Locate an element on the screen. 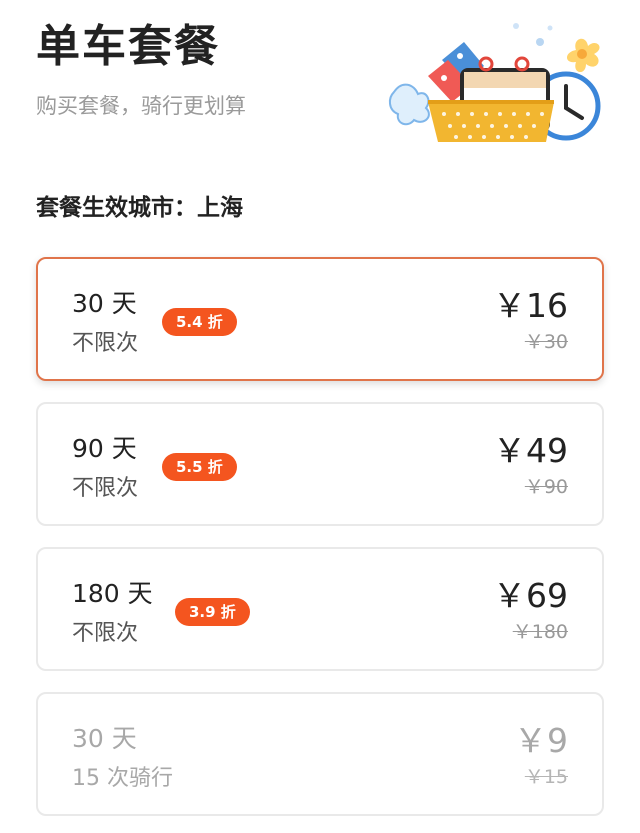 The width and height of the screenshot is (640, 833). plan-price: ￥9 is located at coordinates (541, 740).